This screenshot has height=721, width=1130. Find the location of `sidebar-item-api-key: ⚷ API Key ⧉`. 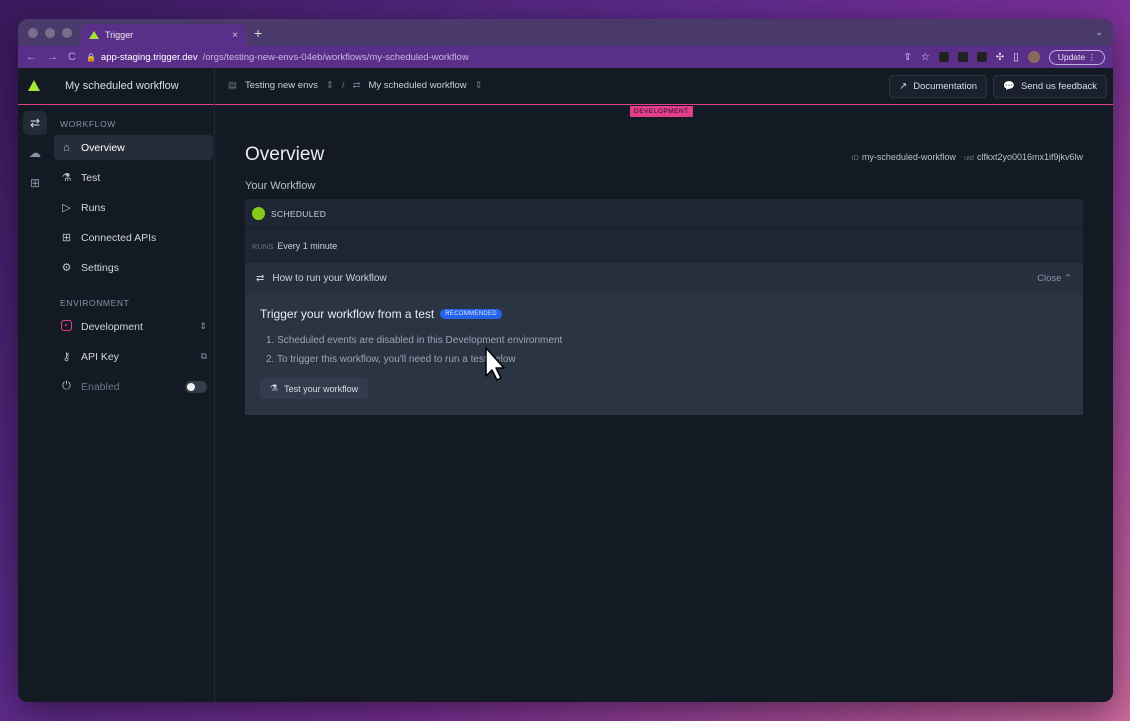

sidebar-item-api-key: ⚷ API Key ⧉ is located at coordinates (133, 356).